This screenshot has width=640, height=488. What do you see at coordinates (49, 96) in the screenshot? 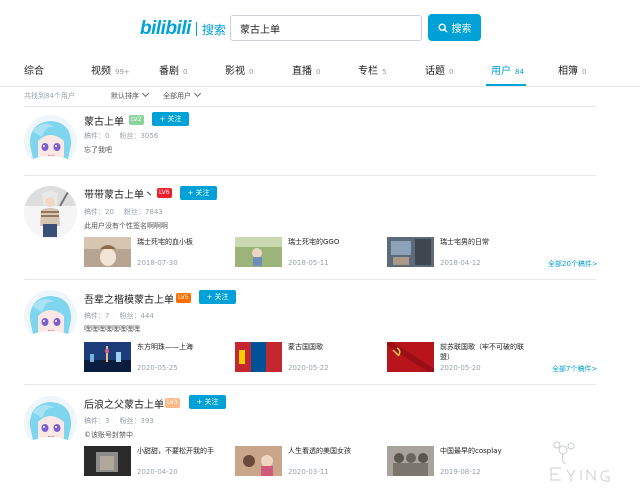
I see `result-count: 共找到84个用户` at bounding box center [49, 96].